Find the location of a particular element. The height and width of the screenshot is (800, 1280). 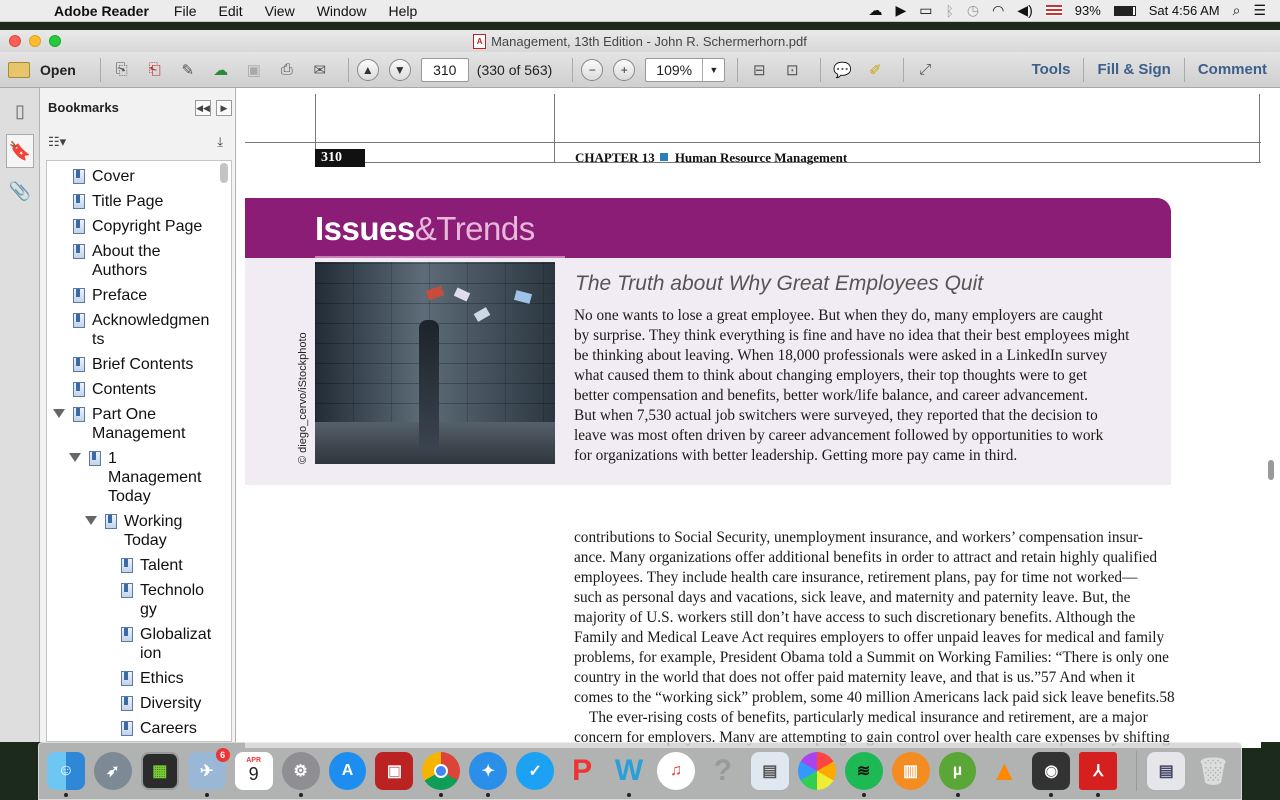

edit-pdf-icon: ✎ is located at coordinates (188, 70).